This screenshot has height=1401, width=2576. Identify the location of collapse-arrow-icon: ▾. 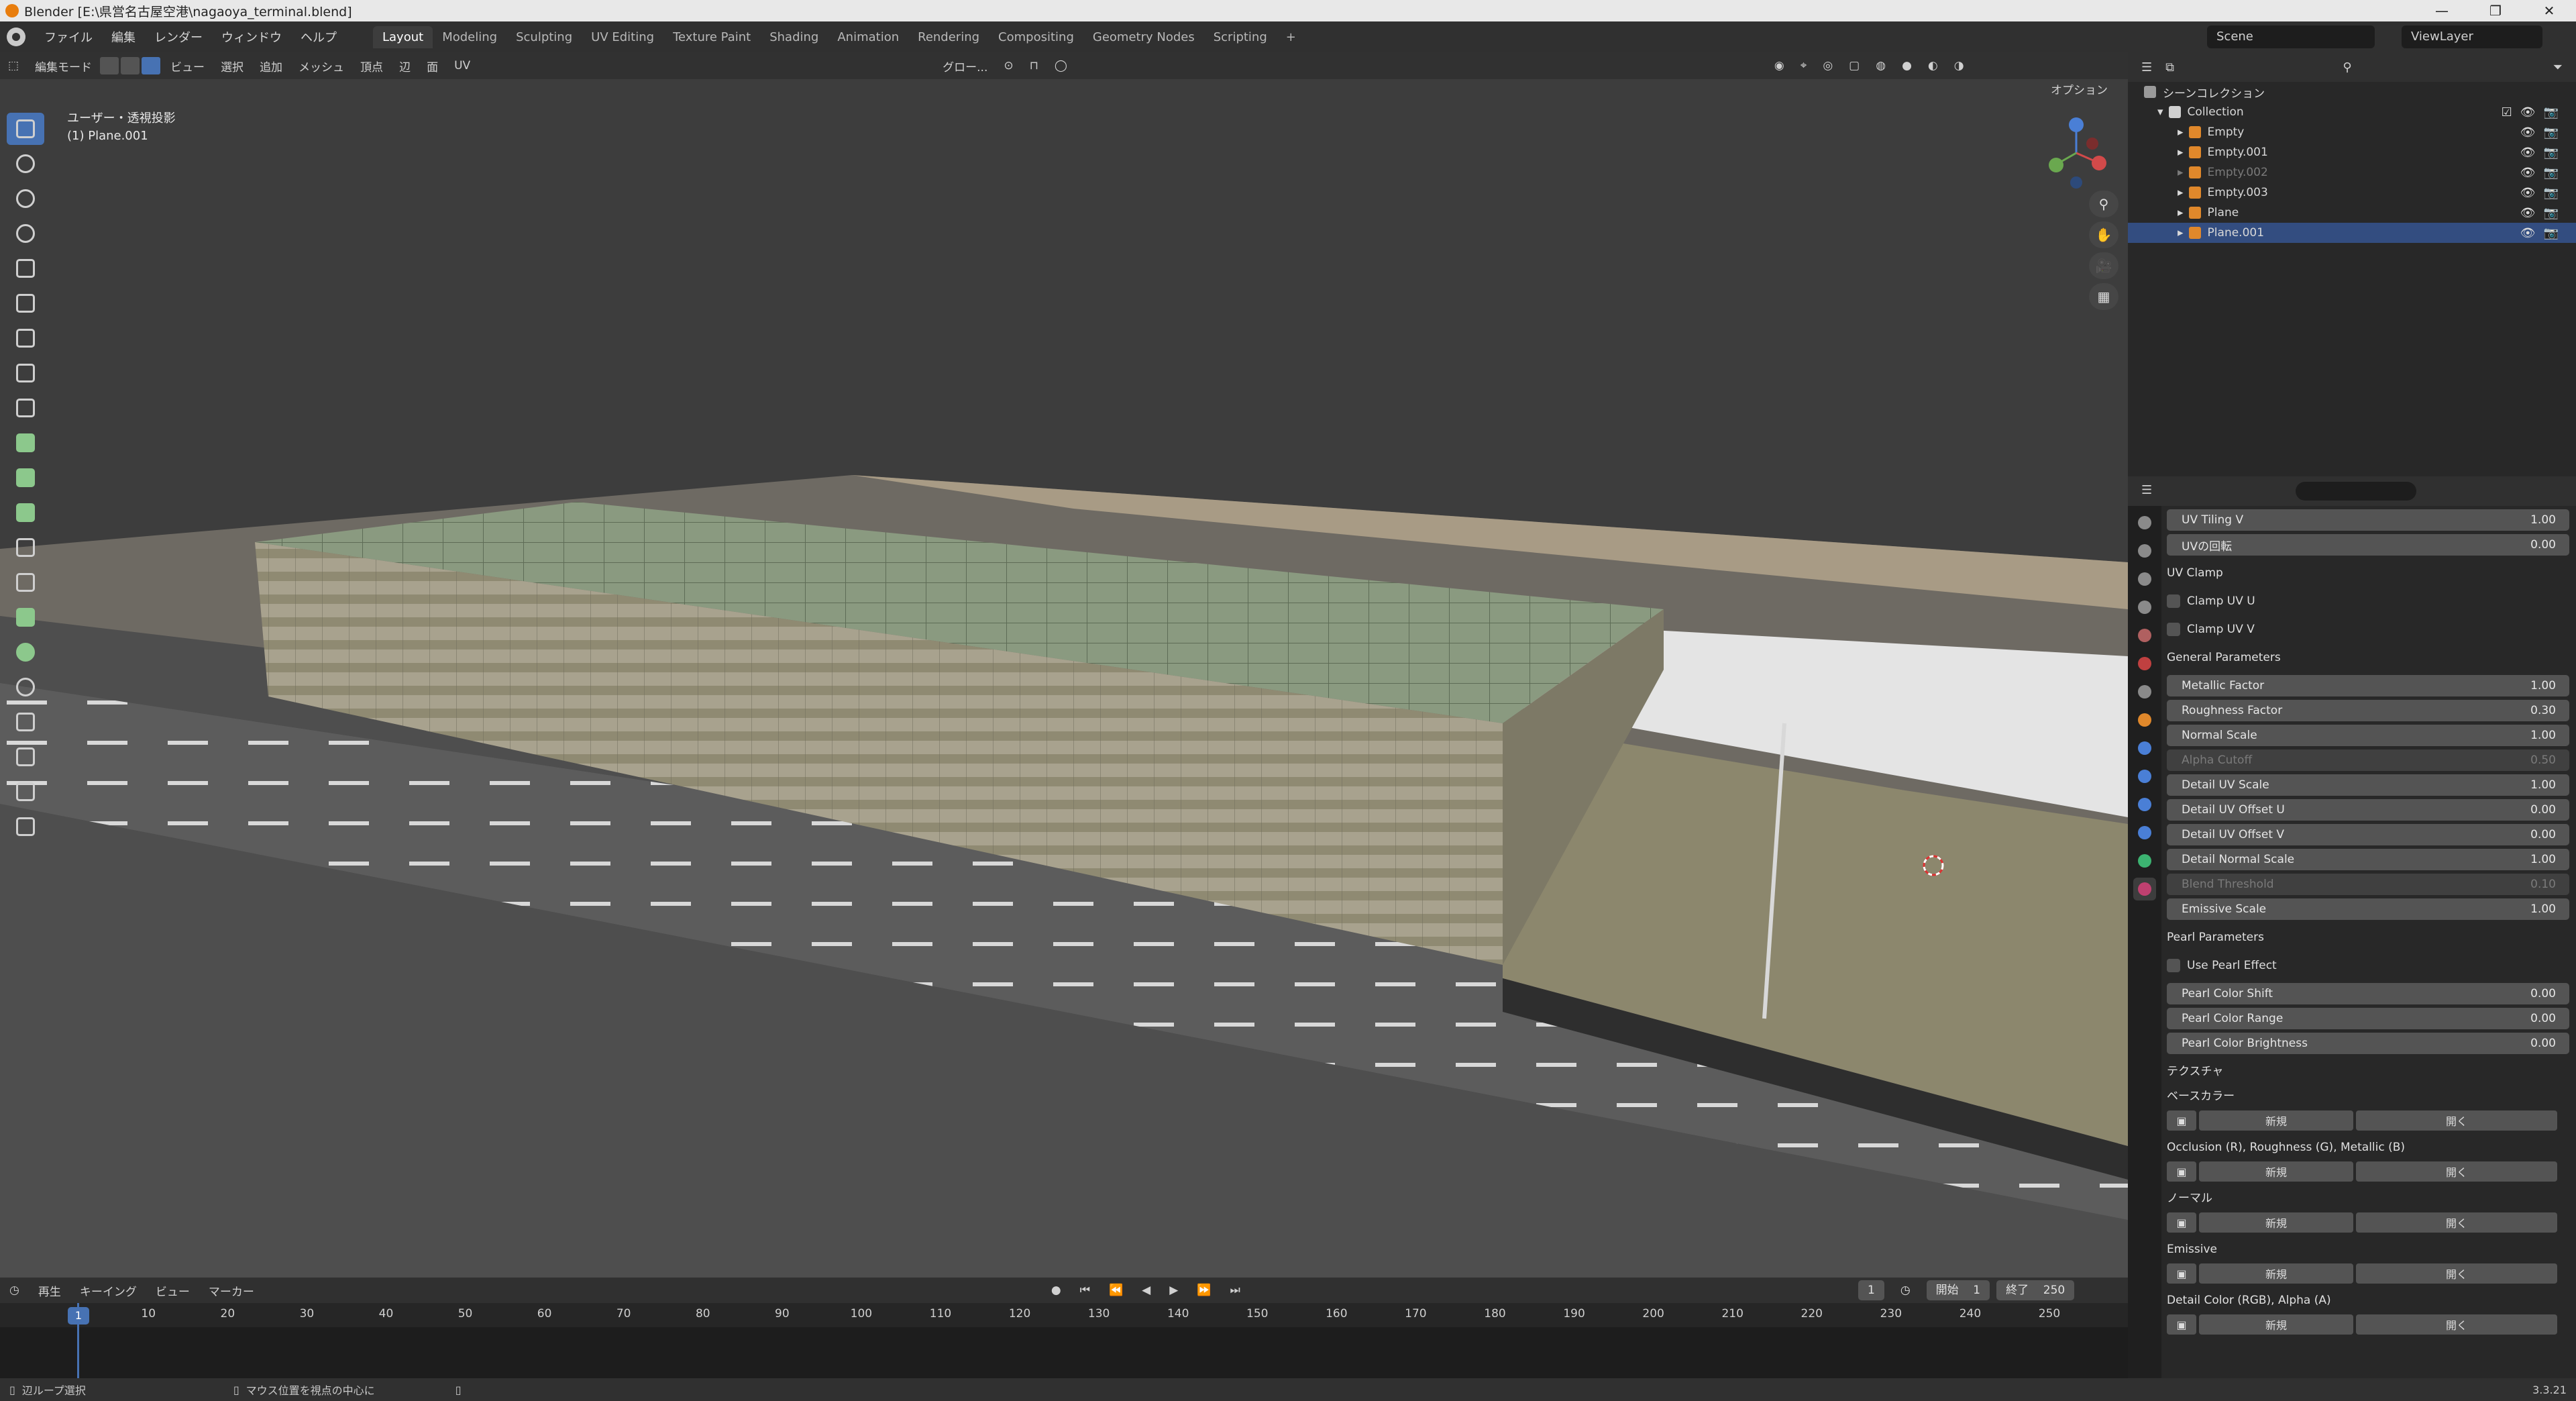
(2160, 112).